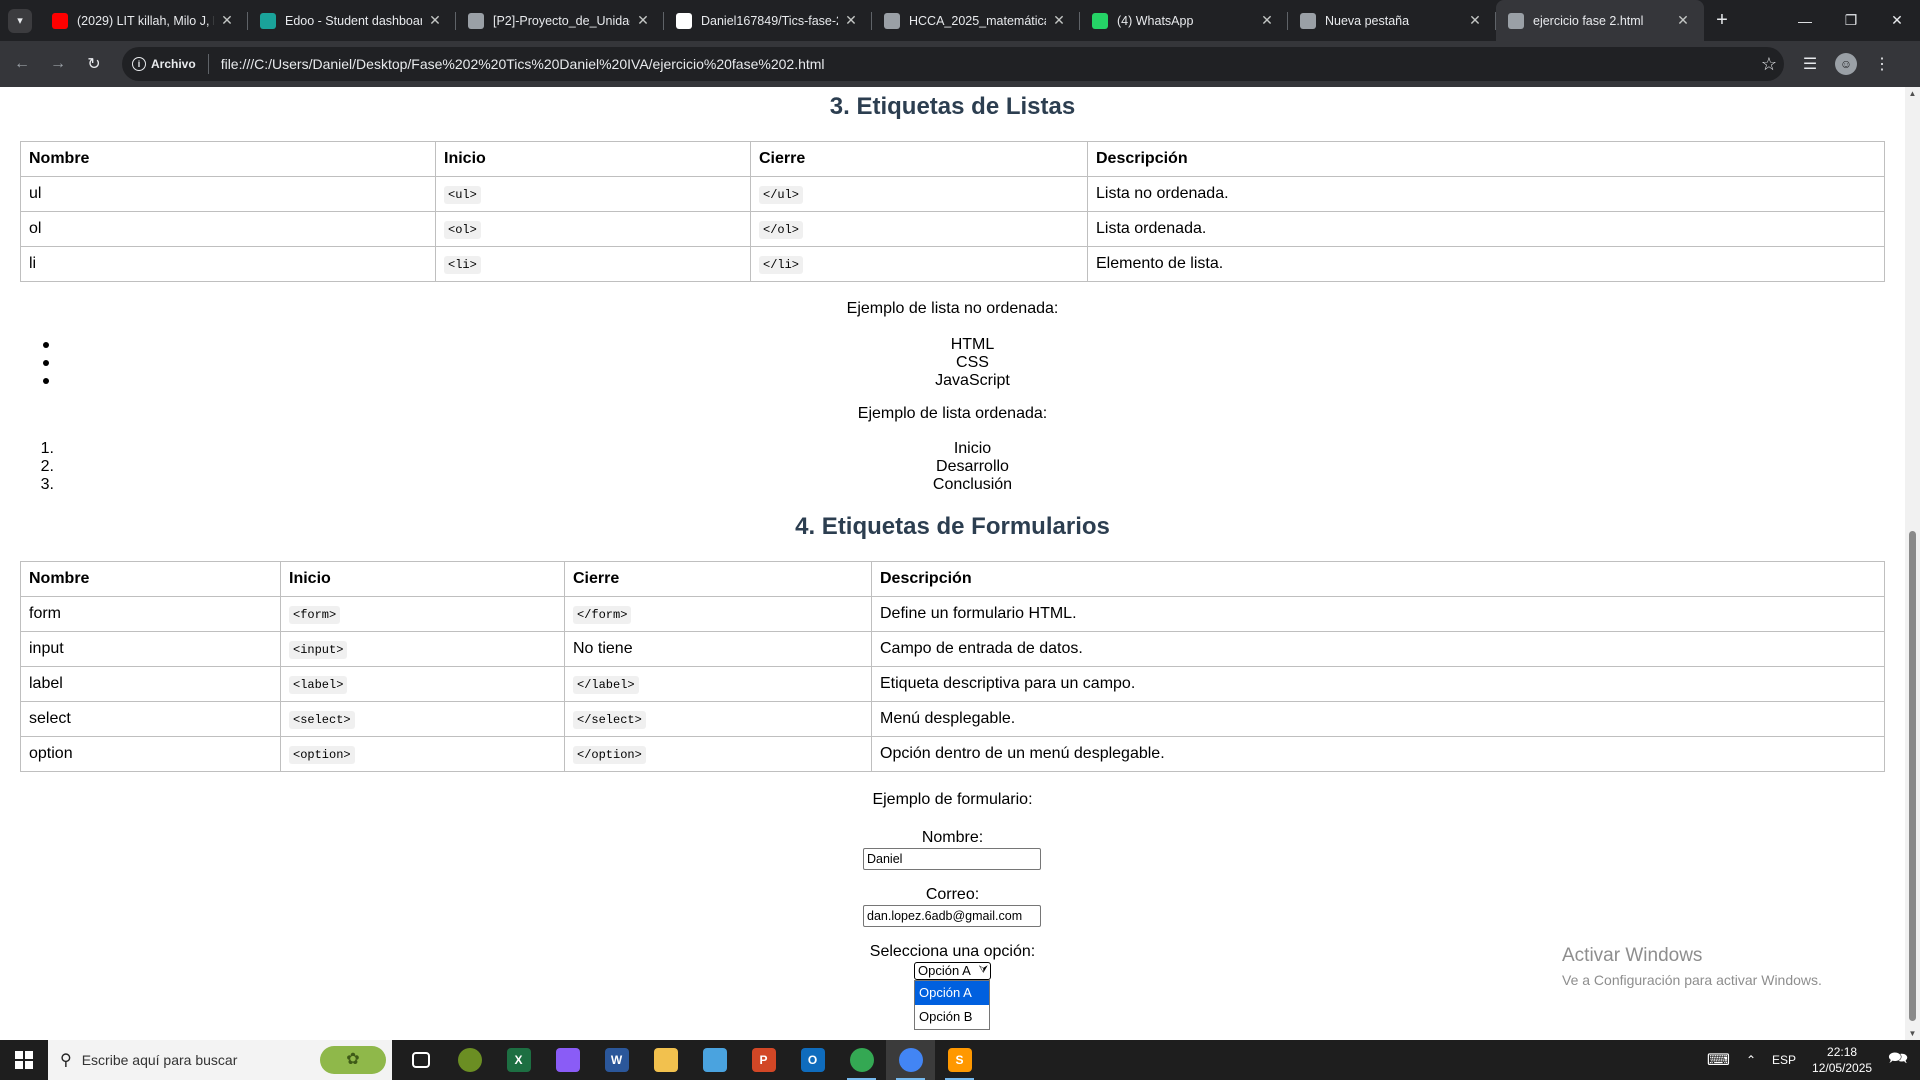 The image size is (1920, 1080). What do you see at coordinates (1378, 579) in the screenshot?
I see `column-header: Descripción` at bounding box center [1378, 579].